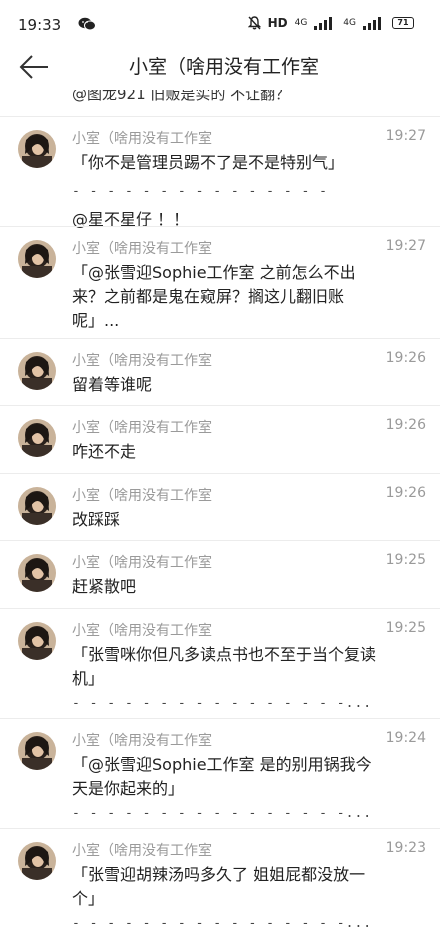 The height and width of the screenshot is (929, 440). I want to click on status-indicators: HD 4G 4G 71, so click(330, 23).